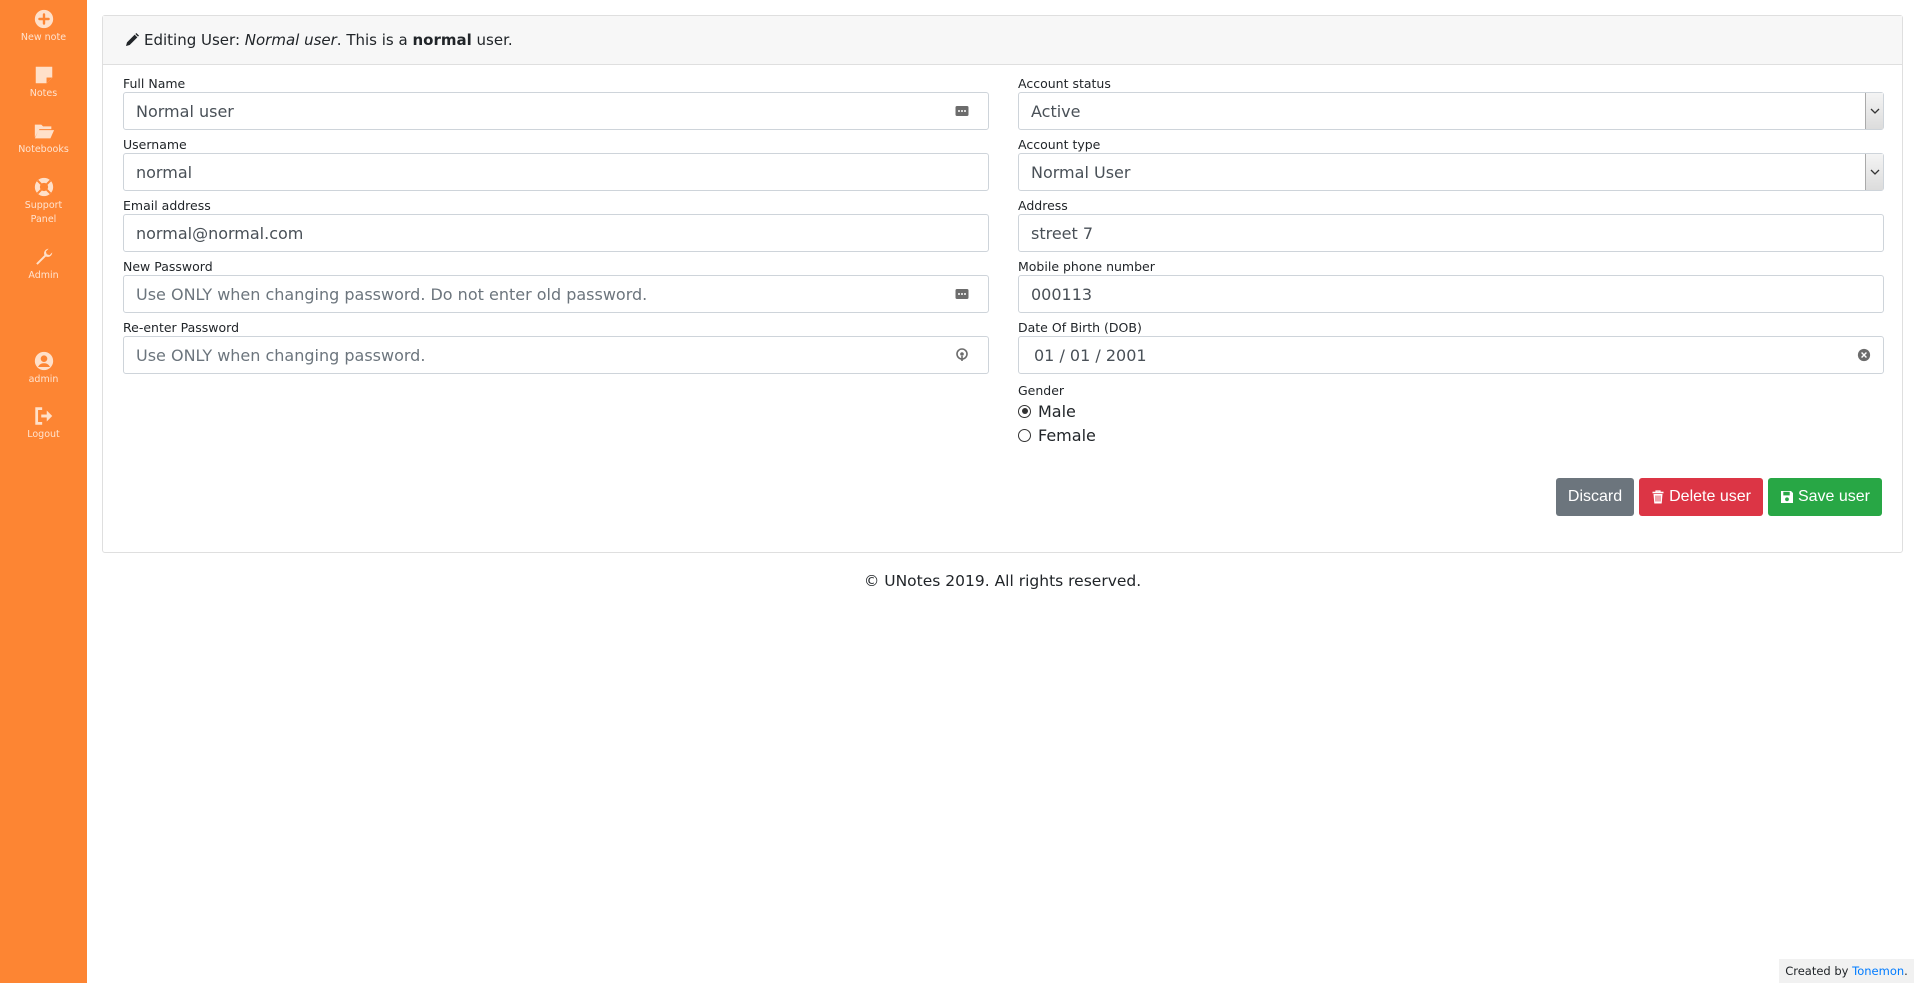 Image resolution: width=1914 pixels, height=983 pixels. I want to click on reenter-password-label: Re-enter Password, so click(181, 327).